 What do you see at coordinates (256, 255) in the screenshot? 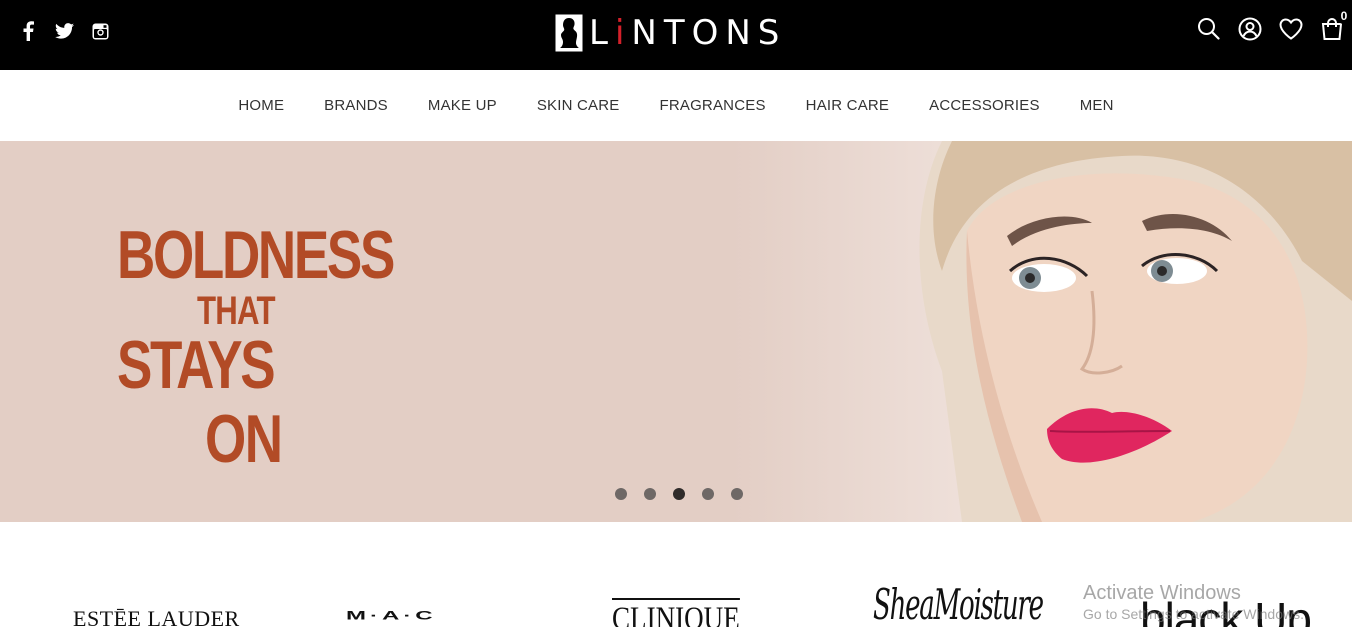
I see `hero-headline-line1: BOLDNESS` at bounding box center [256, 255].